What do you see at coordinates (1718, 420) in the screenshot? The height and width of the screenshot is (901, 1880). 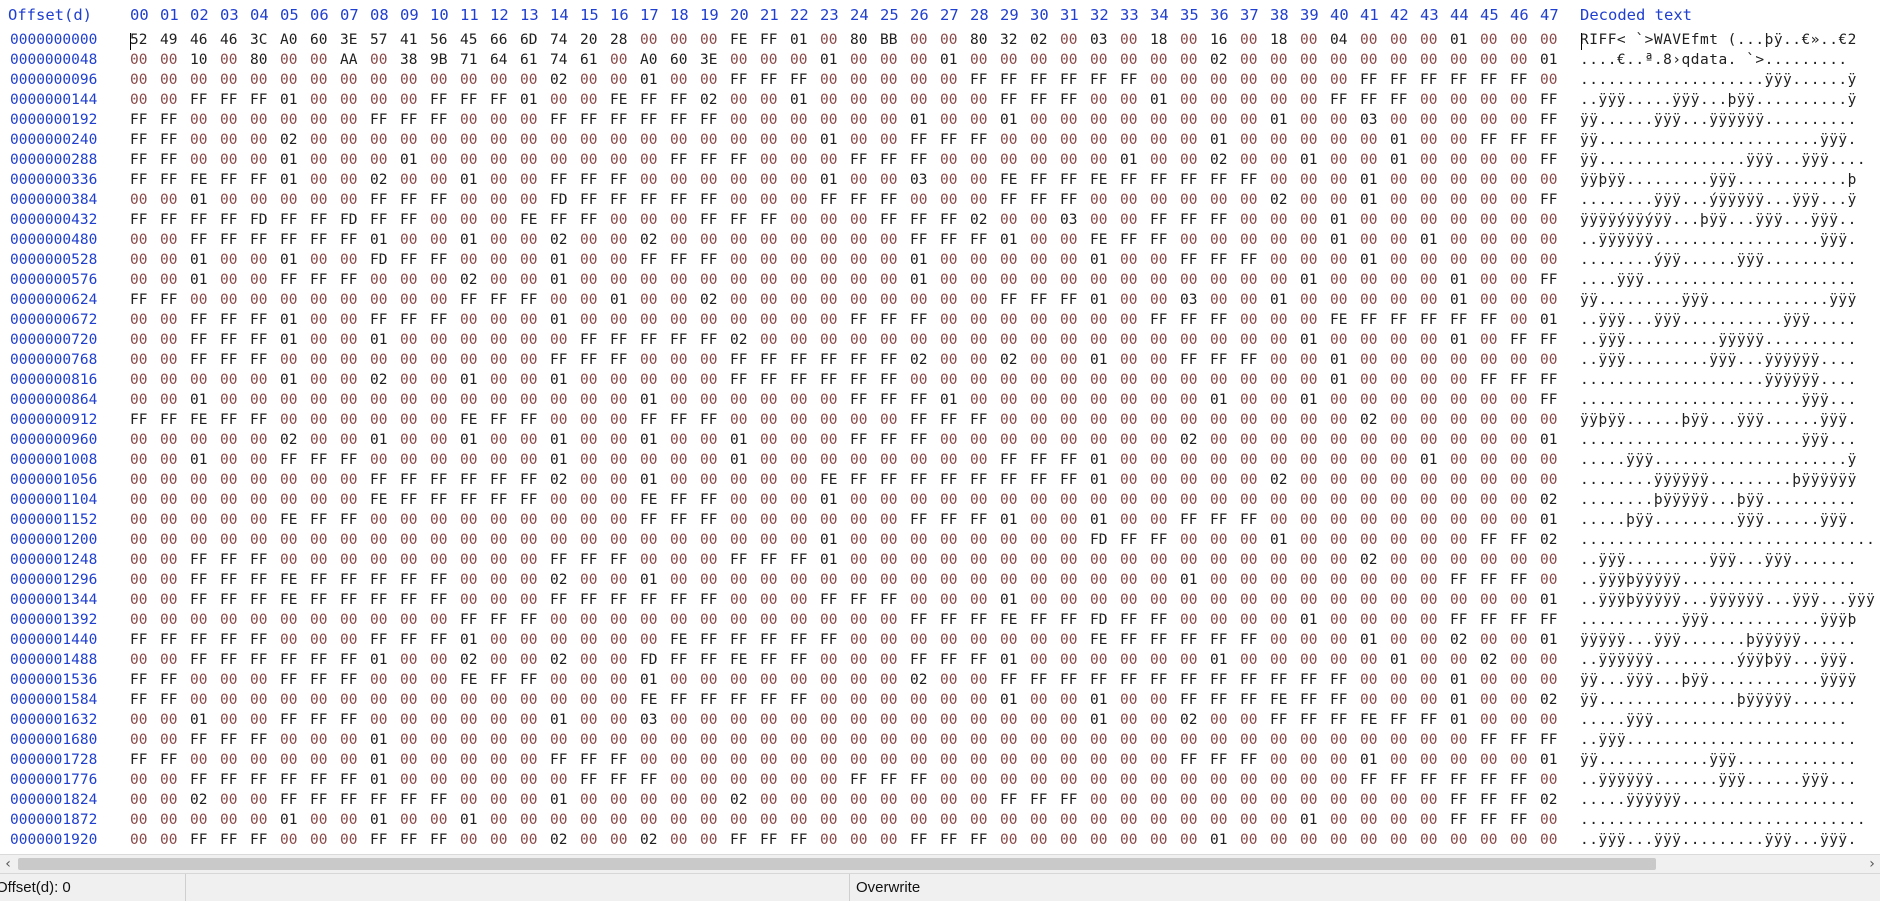 I see `row-decoded-text: ÿÿþÿÿ......þÿÿ...ÿÿÿ......ÿÿÿ.` at bounding box center [1718, 420].